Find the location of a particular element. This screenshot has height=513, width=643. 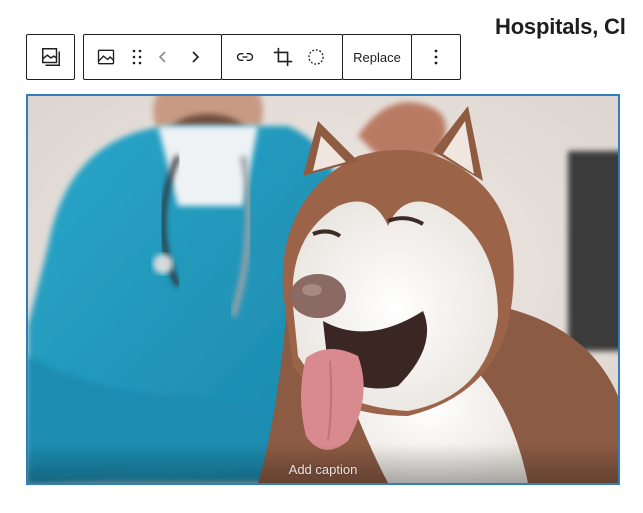

more-toolbar-group is located at coordinates (436, 57).